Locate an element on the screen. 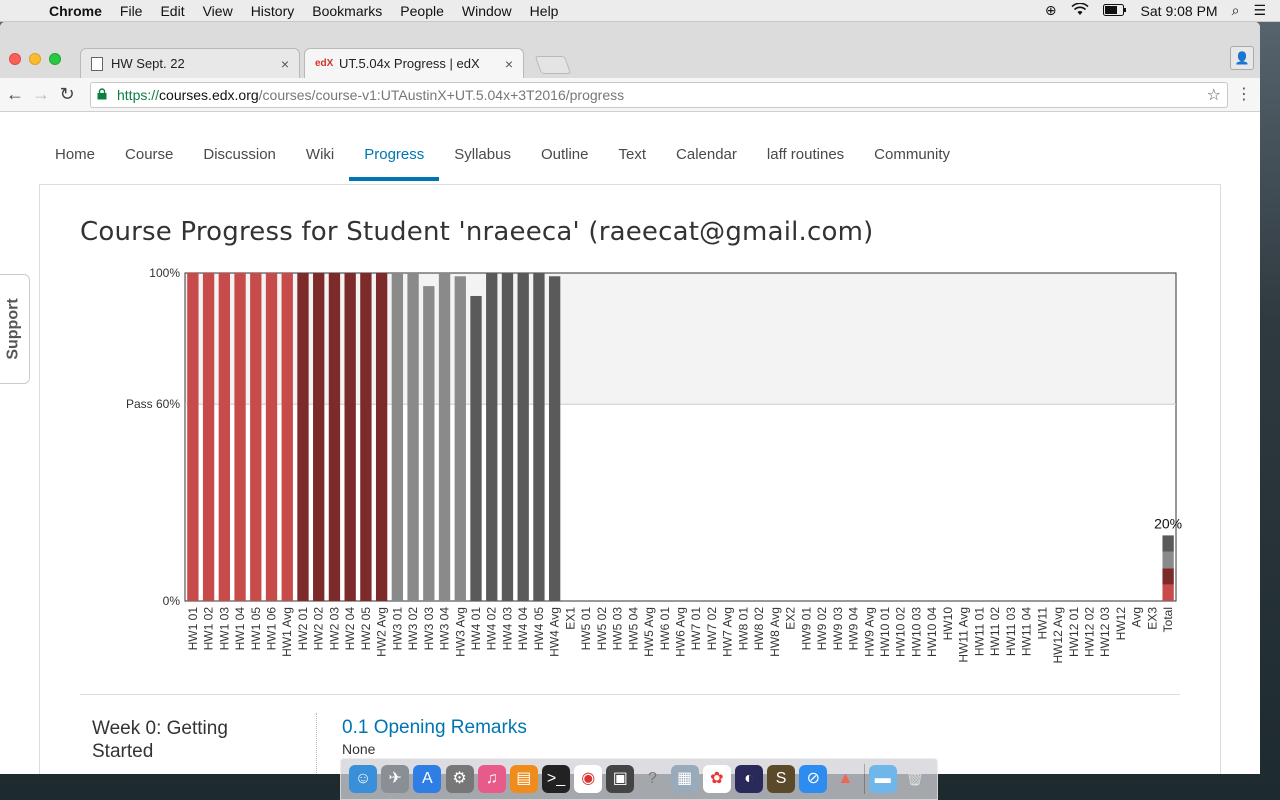 The height and width of the screenshot is (800, 1280). nav-home: Home is located at coordinates (75, 154).